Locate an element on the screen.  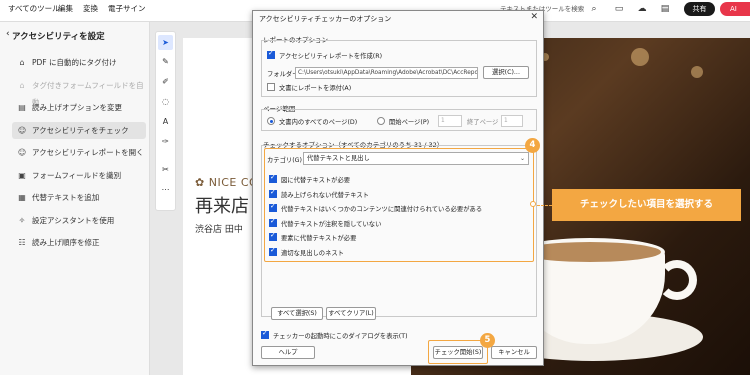
sidebar-item-label: 読み上げ順序を修正 is located at coordinates (66, 242).